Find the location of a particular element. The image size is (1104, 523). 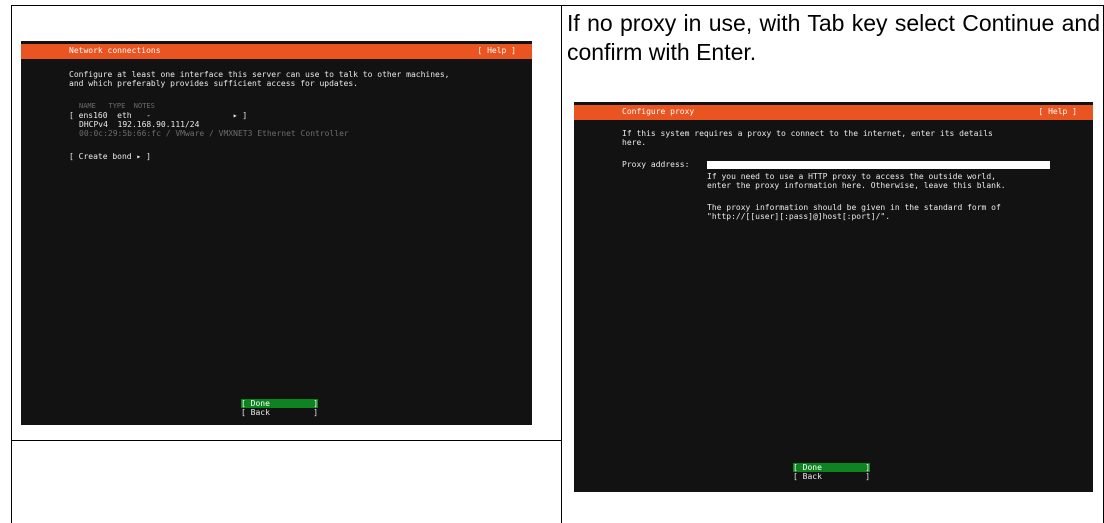

interface-row-ens160: [ ens160 eth - ▸ ] is located at coordinates (158, 115).